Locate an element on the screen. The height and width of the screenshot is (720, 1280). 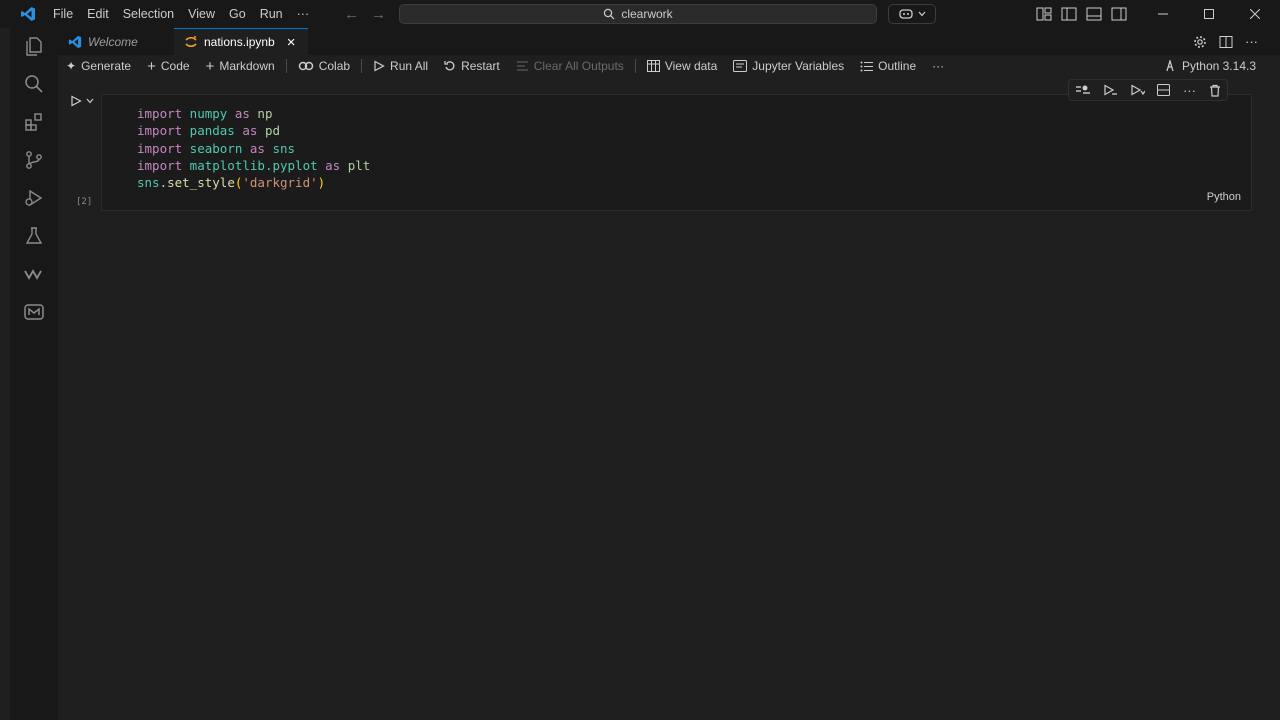
run-all-button: Run All is located at coordinates (400, 66).